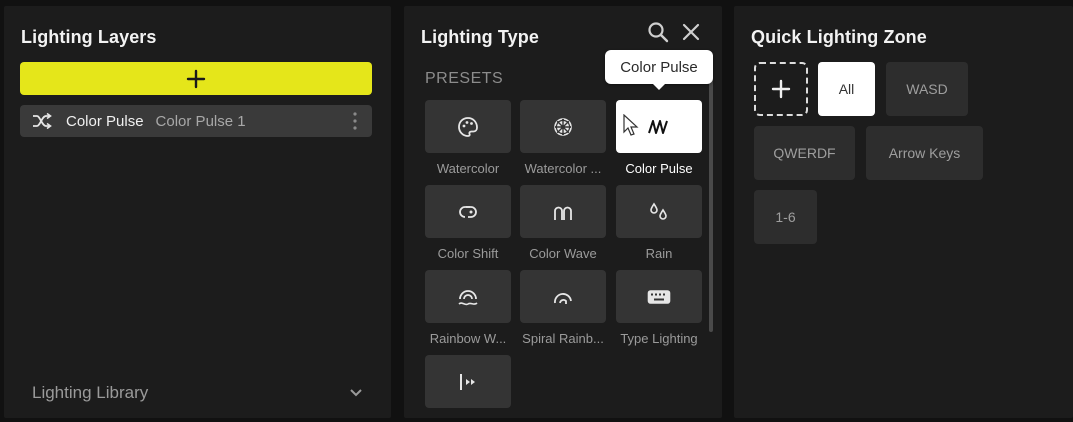  I want to click on cursor-icon, so click(631, 125).